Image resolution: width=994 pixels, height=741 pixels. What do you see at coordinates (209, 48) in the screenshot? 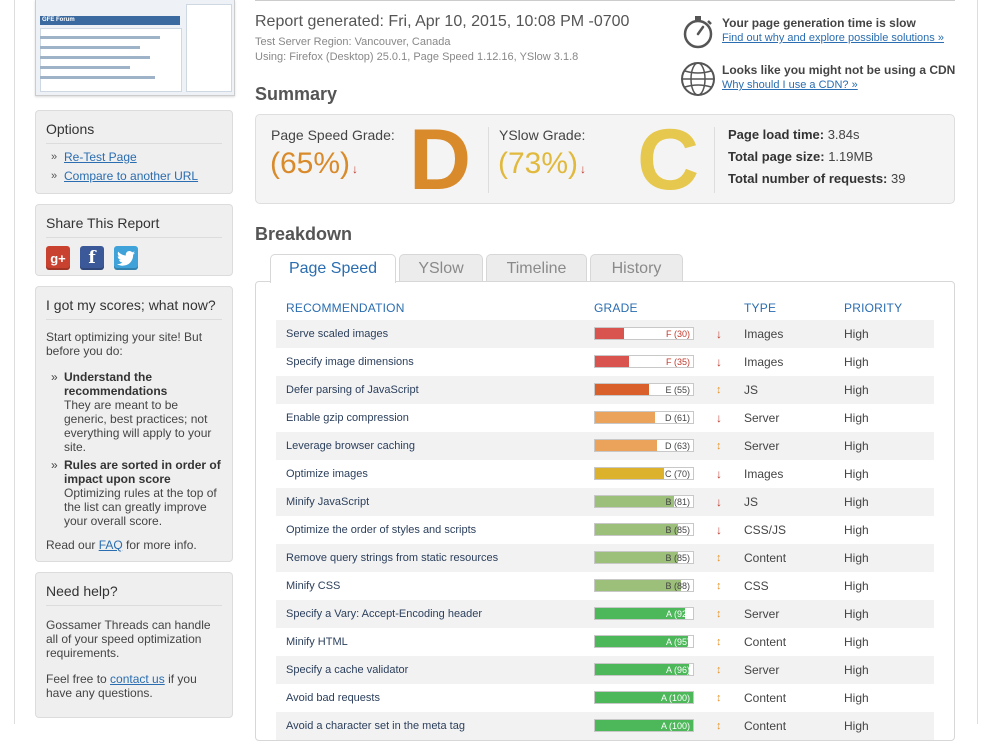
I see `thumbnail-sidebar` at bounding box center [209, 48].